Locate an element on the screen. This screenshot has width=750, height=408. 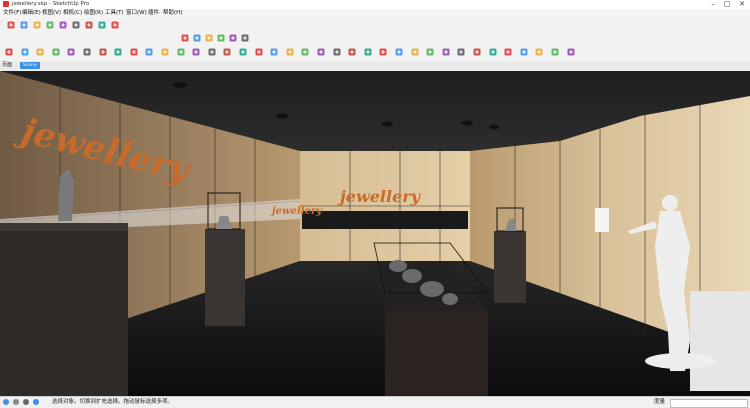
move-icon is located at coordinates (165, 52).